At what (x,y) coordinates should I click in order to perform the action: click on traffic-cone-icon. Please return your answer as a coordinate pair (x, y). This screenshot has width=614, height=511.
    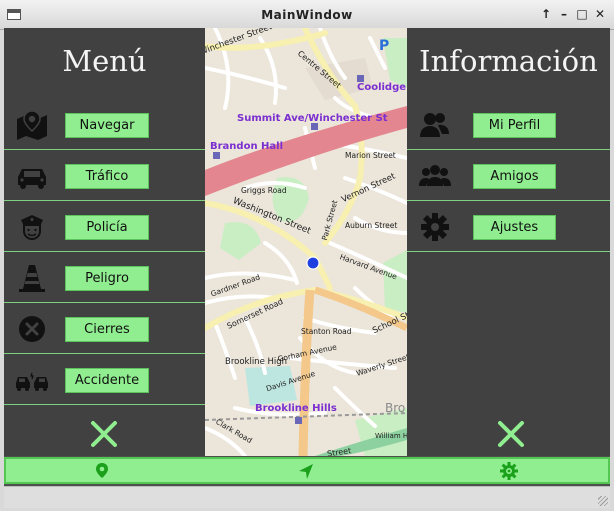
    Looking at the image, I should click on (32, 278).